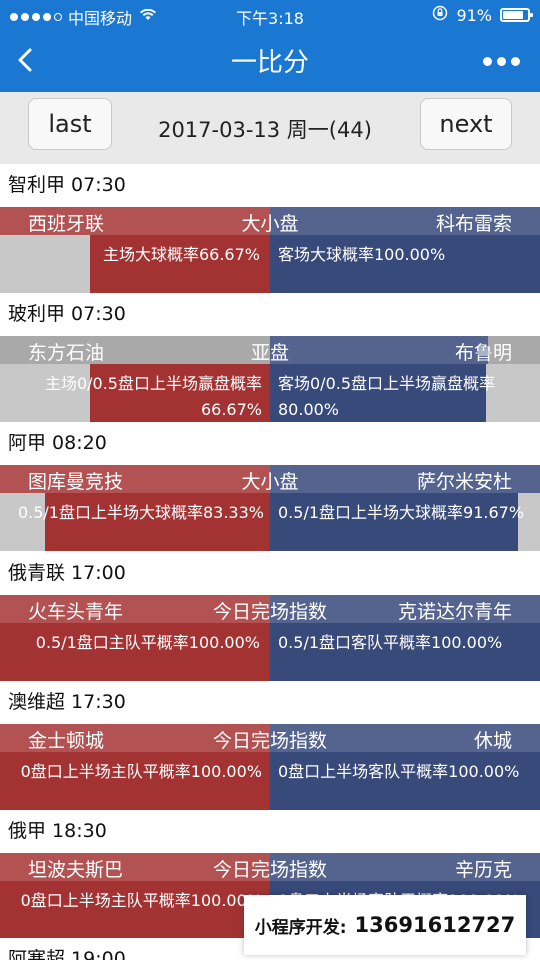 This screenshot has height=960, width=540. Describe the element at coordinates (435, 925) in the screenshot. I see `watermark-phone: 13691612727` at that location.